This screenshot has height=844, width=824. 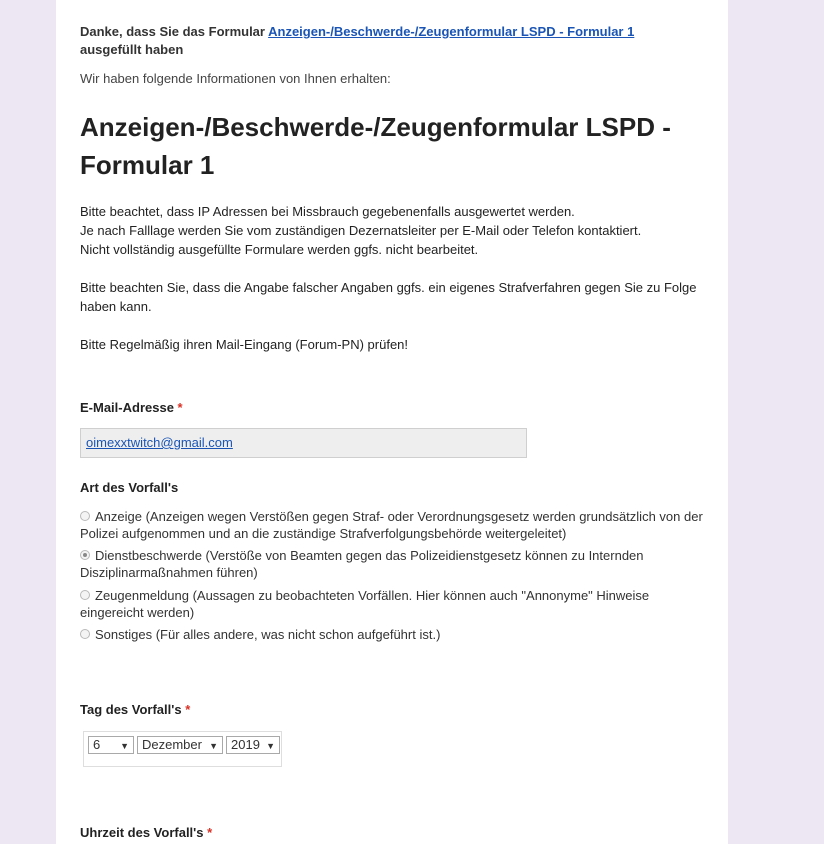 I want to click on confirmation-prefix: Danke, dass Sie das Formular, so click(x=172, y=31).